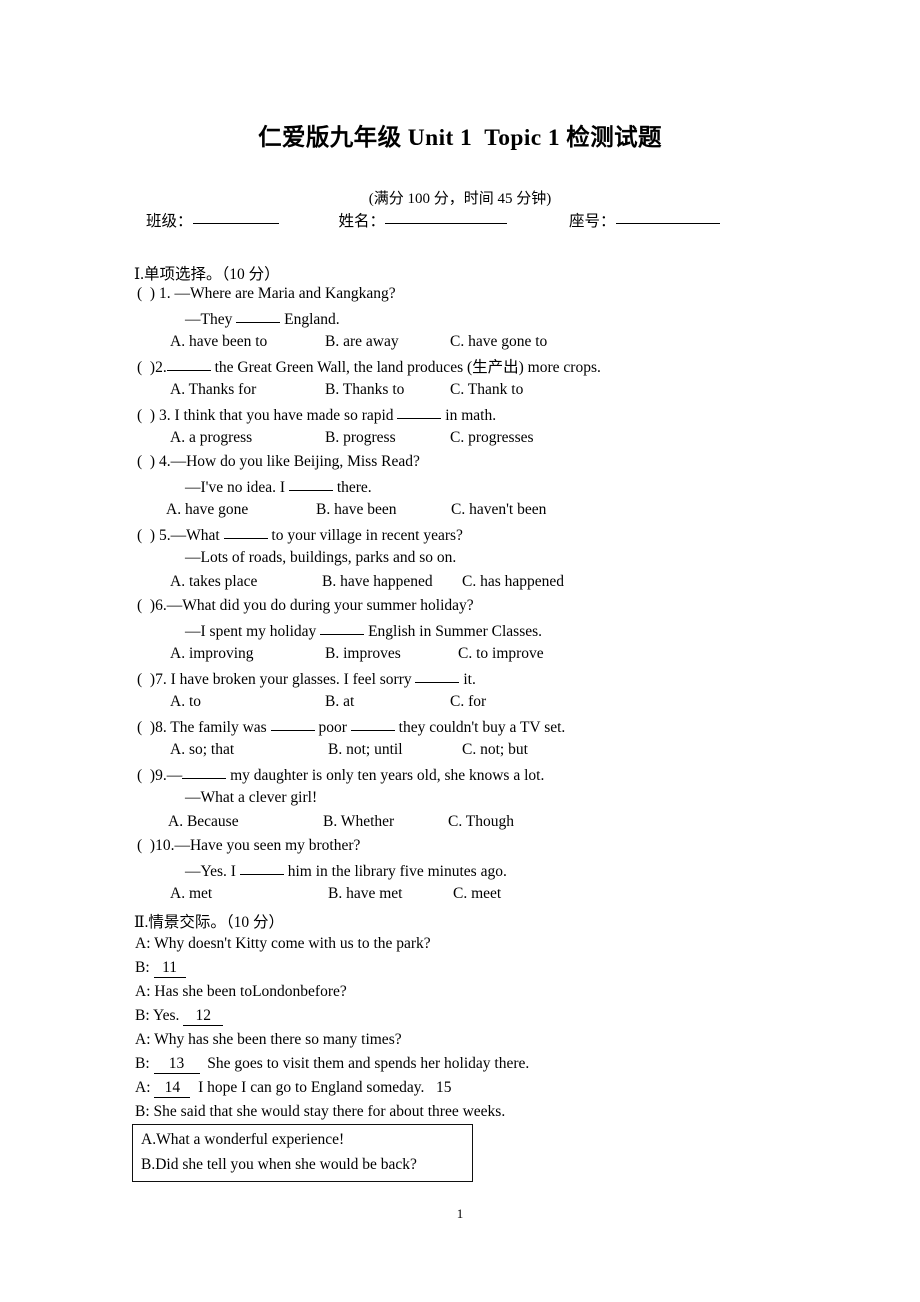 The image size is (920, 1302). I want to click on section-1-heading: Ⅰ.单项选择。（10 分）, so click(207, 274).